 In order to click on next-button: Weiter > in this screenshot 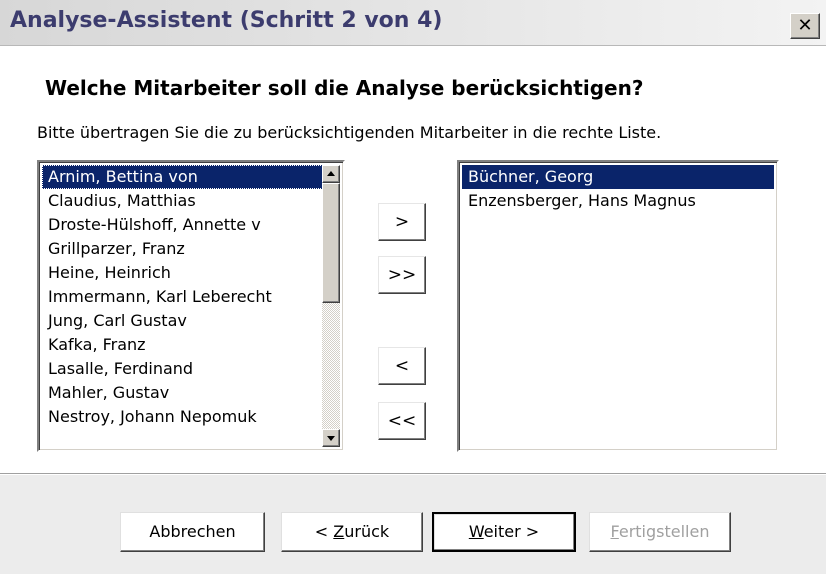, I will do `click(504, 532)`.